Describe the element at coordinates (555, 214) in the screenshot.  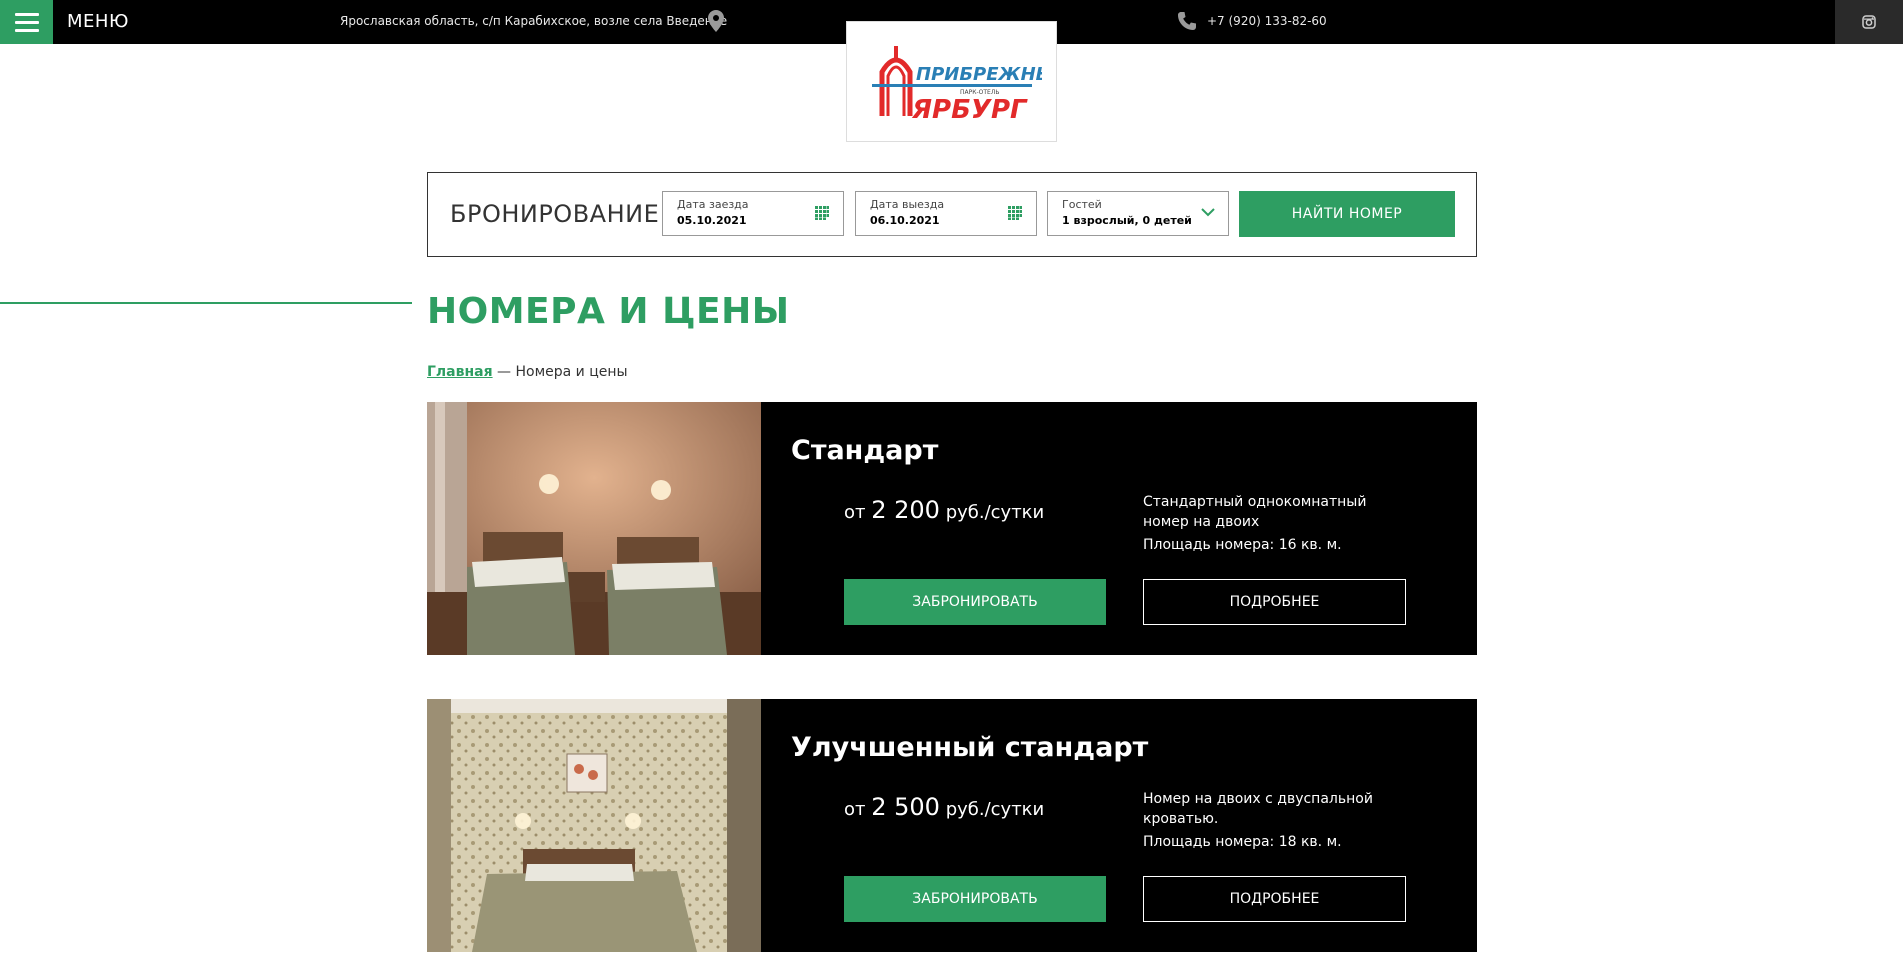
I see `booking-title: БРОНИРОВАНИЕ` at that location.